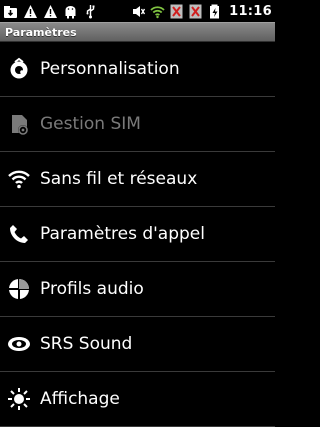  Describe the element at coordinates (90, 124) in the screenshot. I see `settings-item-label: Gestion SIM` at that location.